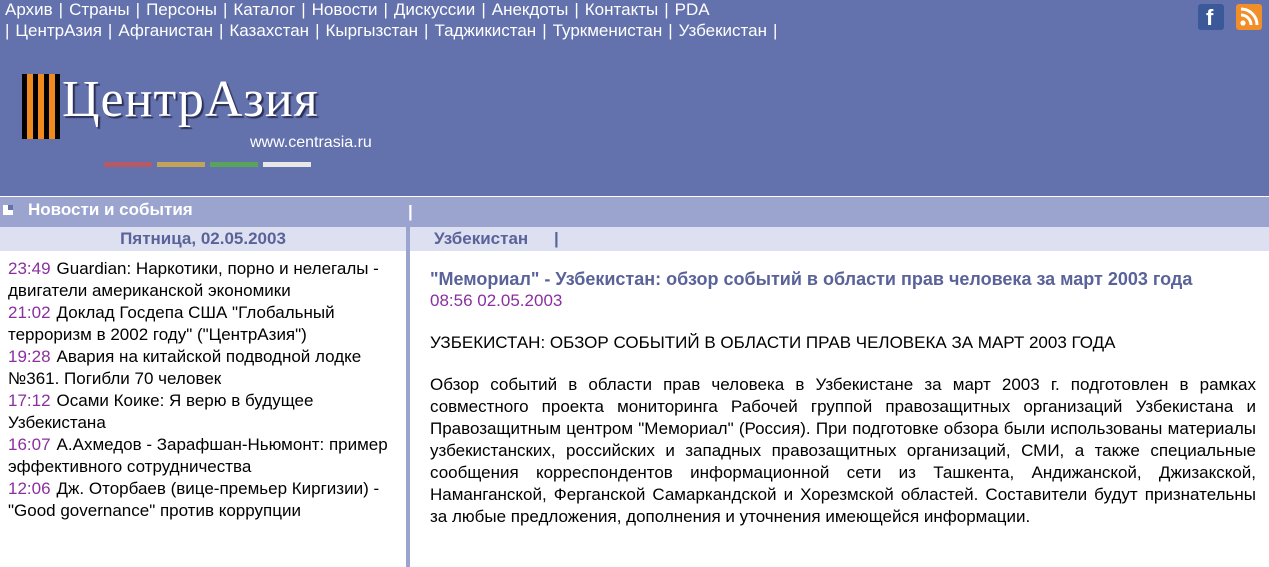 This screenshot has height=567, width=1269. I want to click on nav-tajikistan: Таджикистан, so click(485, 30).